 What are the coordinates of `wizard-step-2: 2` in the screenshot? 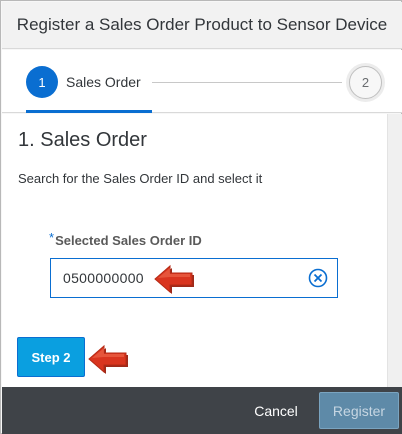 It's located at (365, 82).